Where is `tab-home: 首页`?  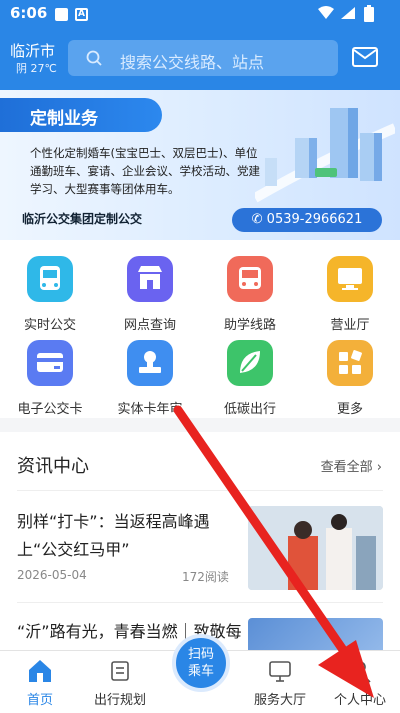
tab-home: 首页 is located at coordinates (40, 682).